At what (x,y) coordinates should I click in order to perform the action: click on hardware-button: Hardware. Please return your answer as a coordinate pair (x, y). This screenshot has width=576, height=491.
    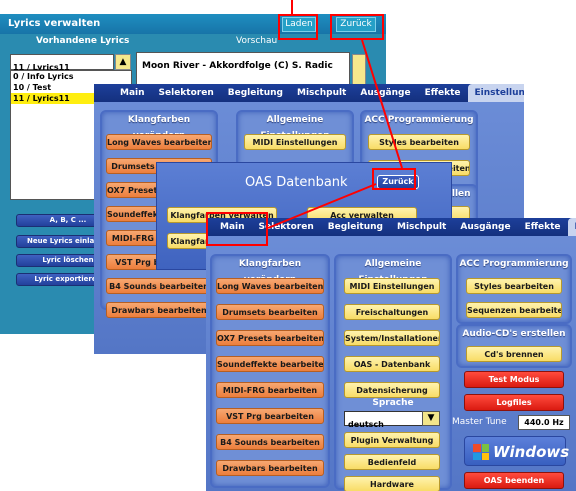
    Looking at the image, I should click on (392, 483).